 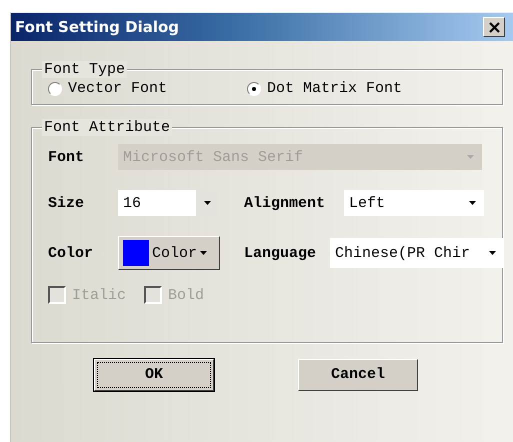 I want to click on window-title: Font Setting Dialog, so click(x=97, y=27).